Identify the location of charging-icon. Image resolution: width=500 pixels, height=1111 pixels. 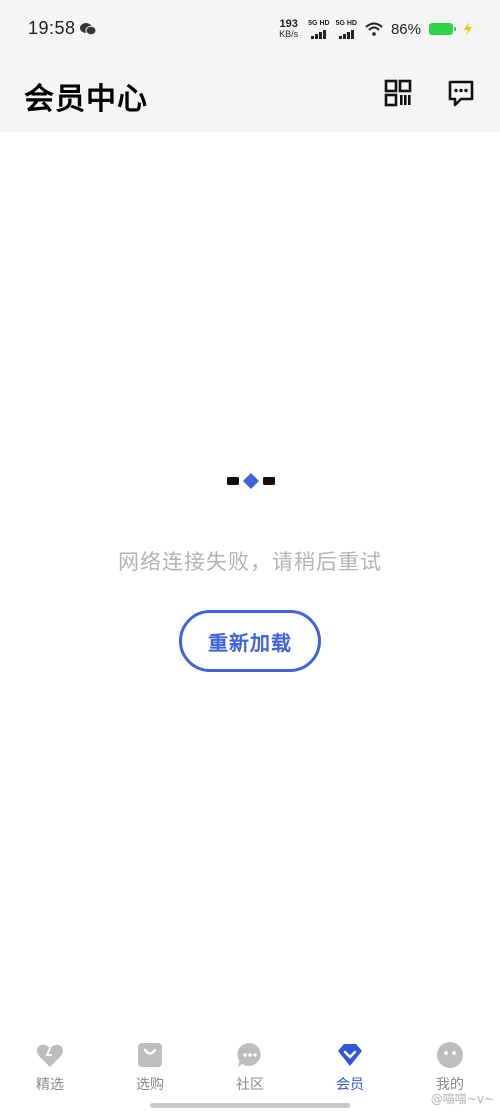
(468, 29).